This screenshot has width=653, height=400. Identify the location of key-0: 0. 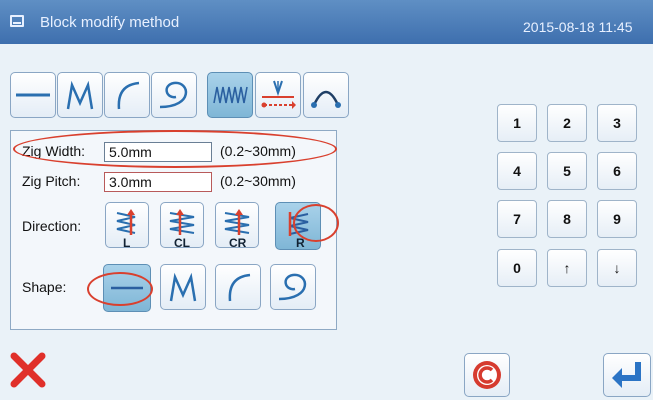
(517, 268).